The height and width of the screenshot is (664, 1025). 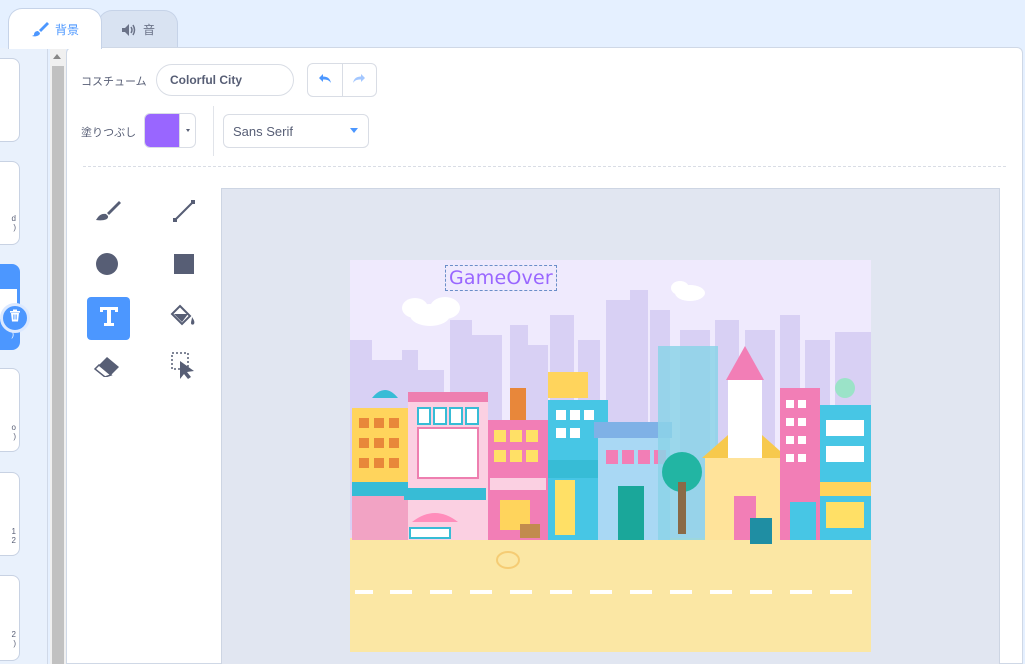 I want to click on tab-backdrops: 背景, so click(x=55, y=28).